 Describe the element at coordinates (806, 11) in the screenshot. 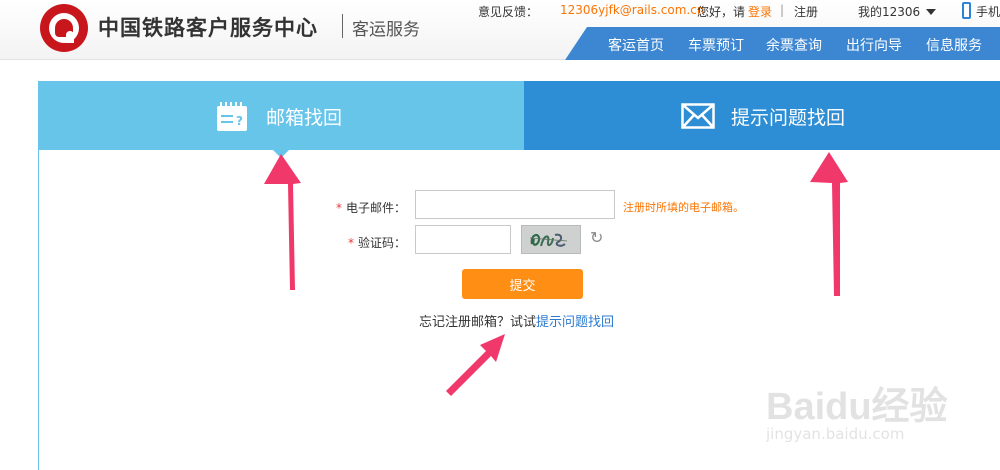

I see `register-link: 注册` at that location.